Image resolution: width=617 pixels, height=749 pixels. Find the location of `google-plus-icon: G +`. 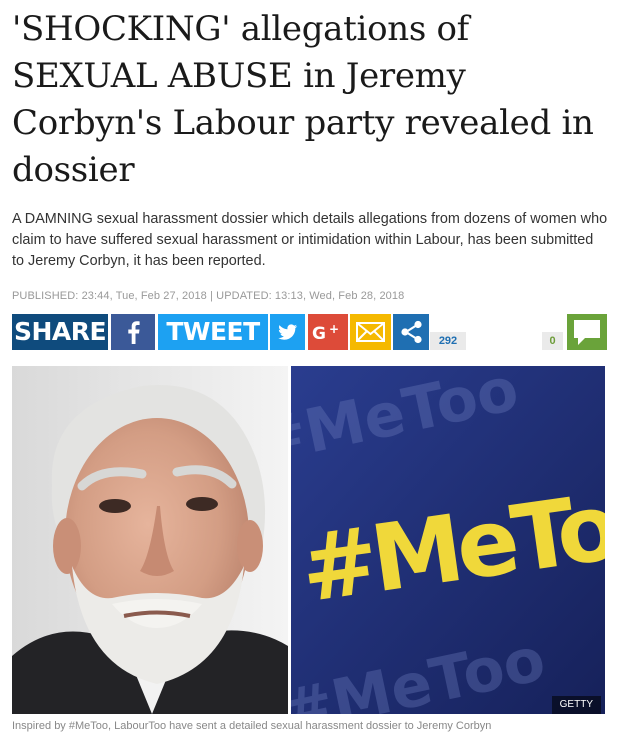

google-plus-icon: G + is located at coordinates (325, 333).